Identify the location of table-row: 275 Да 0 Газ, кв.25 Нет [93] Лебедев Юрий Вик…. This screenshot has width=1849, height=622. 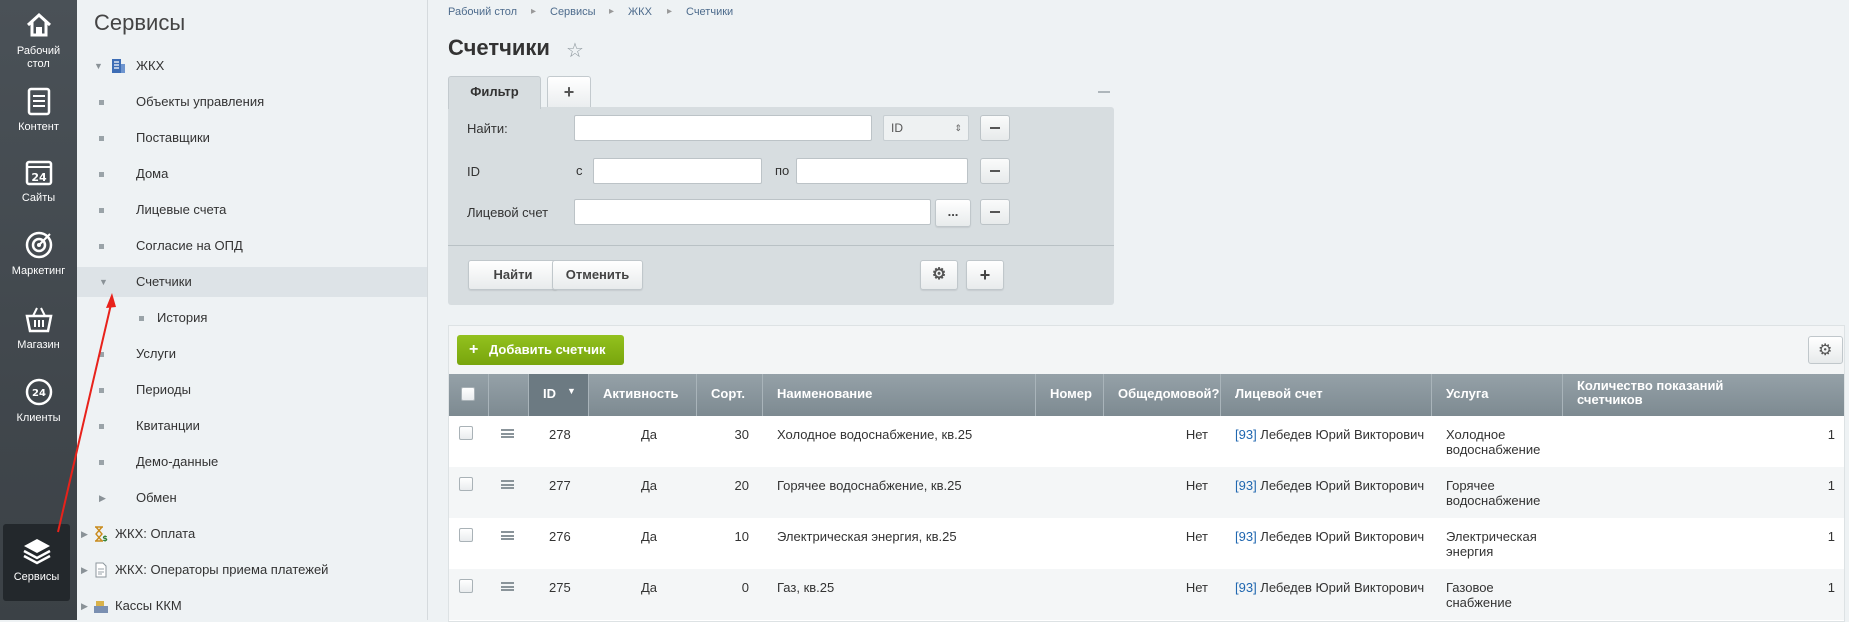
(1146, 594).